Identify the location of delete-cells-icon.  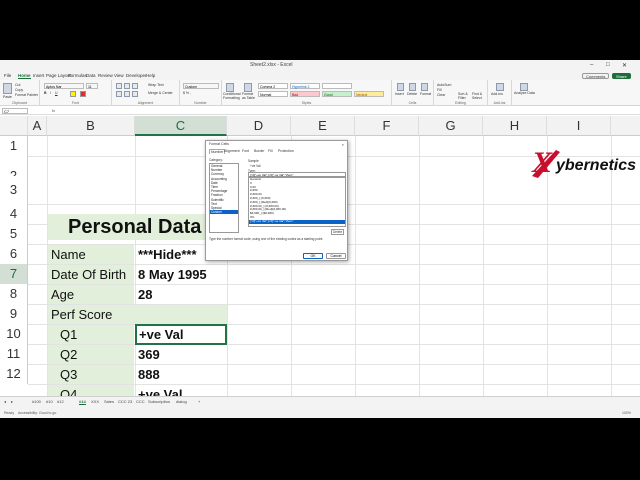
(412, 87).